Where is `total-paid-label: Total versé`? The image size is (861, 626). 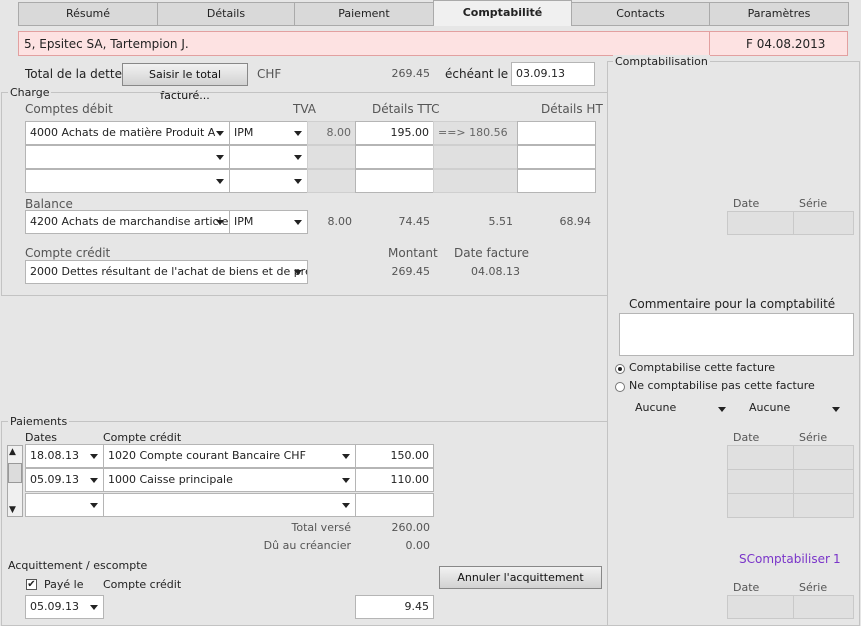
total-paid-label: Total versé is located at coordinates (321, 527).